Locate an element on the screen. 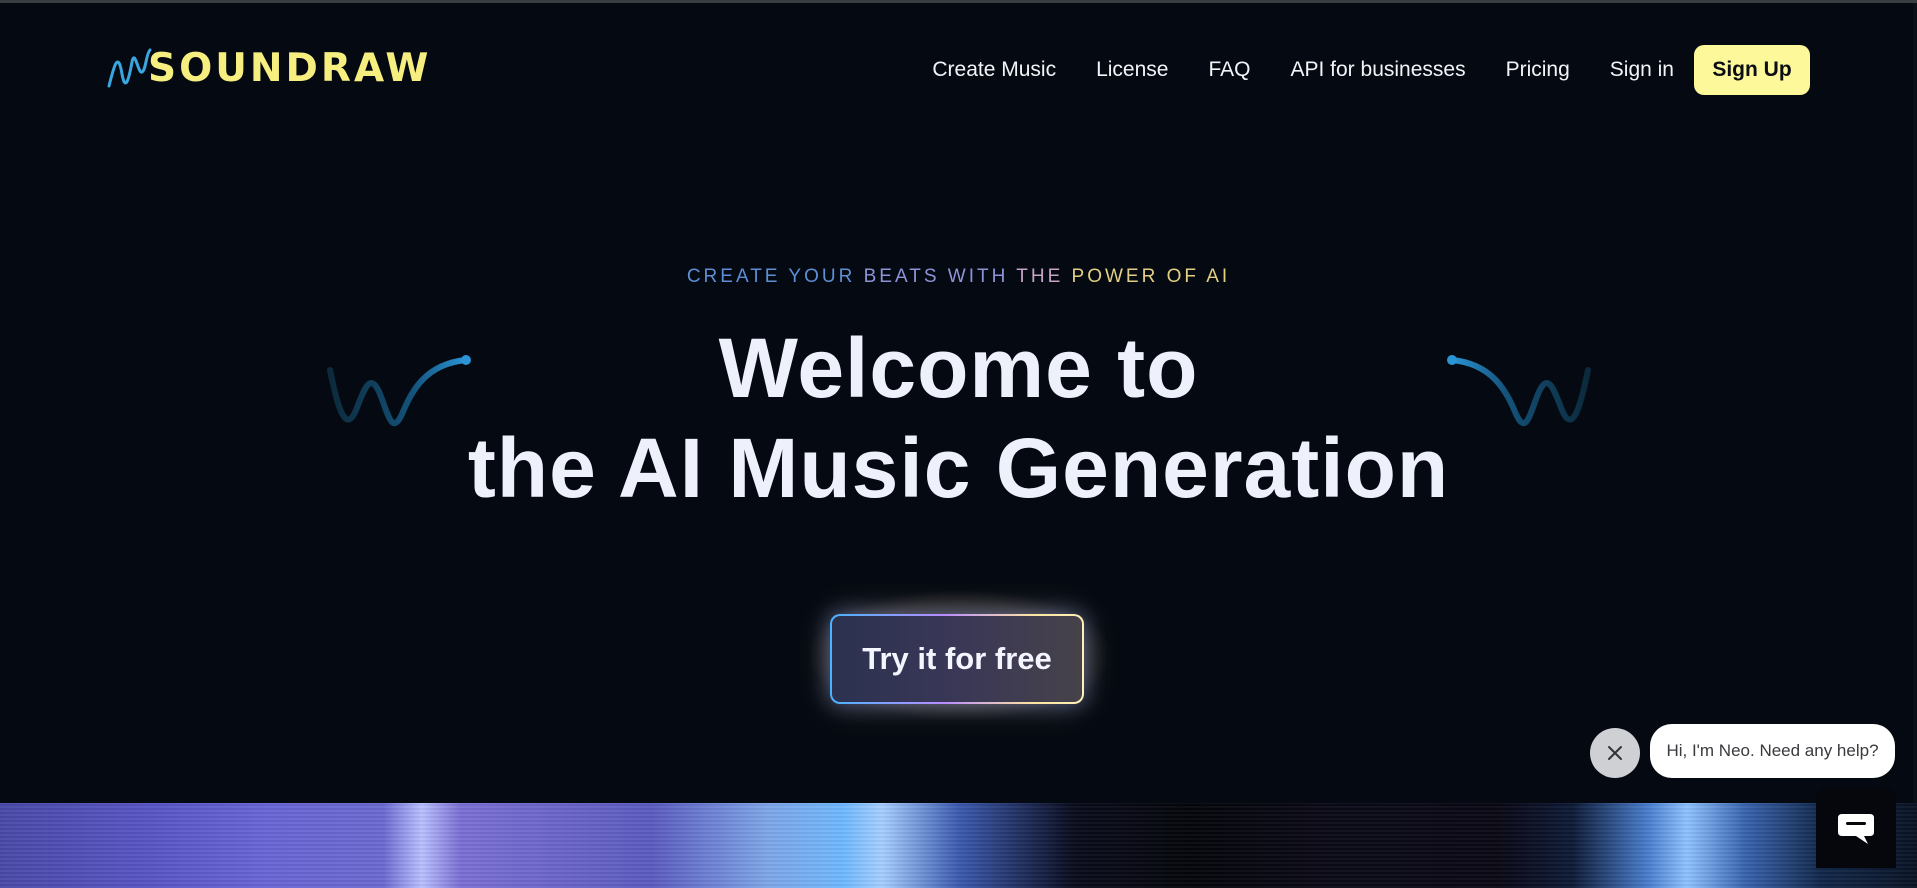 The height and width of the screenshot is (888, 1917). eyebrow-part-3: THE is located at coordinates (1040, 276).